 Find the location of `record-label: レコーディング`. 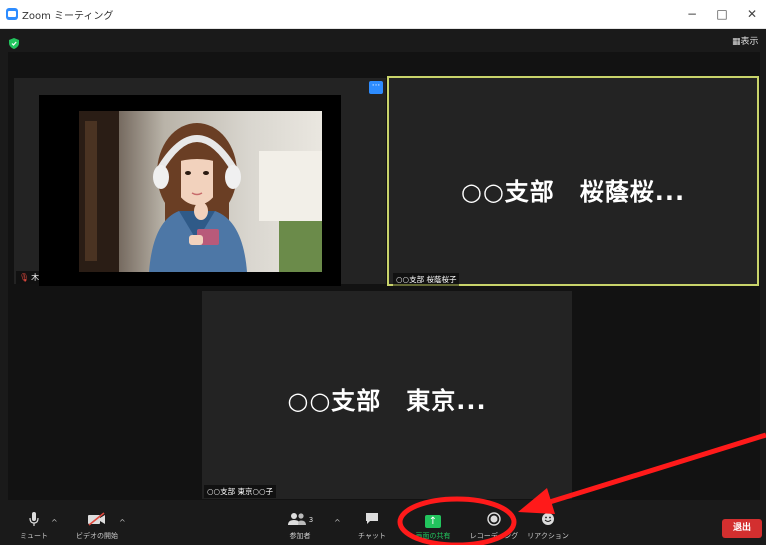

record-label: レコーディング is located at coordinates (494, 536).